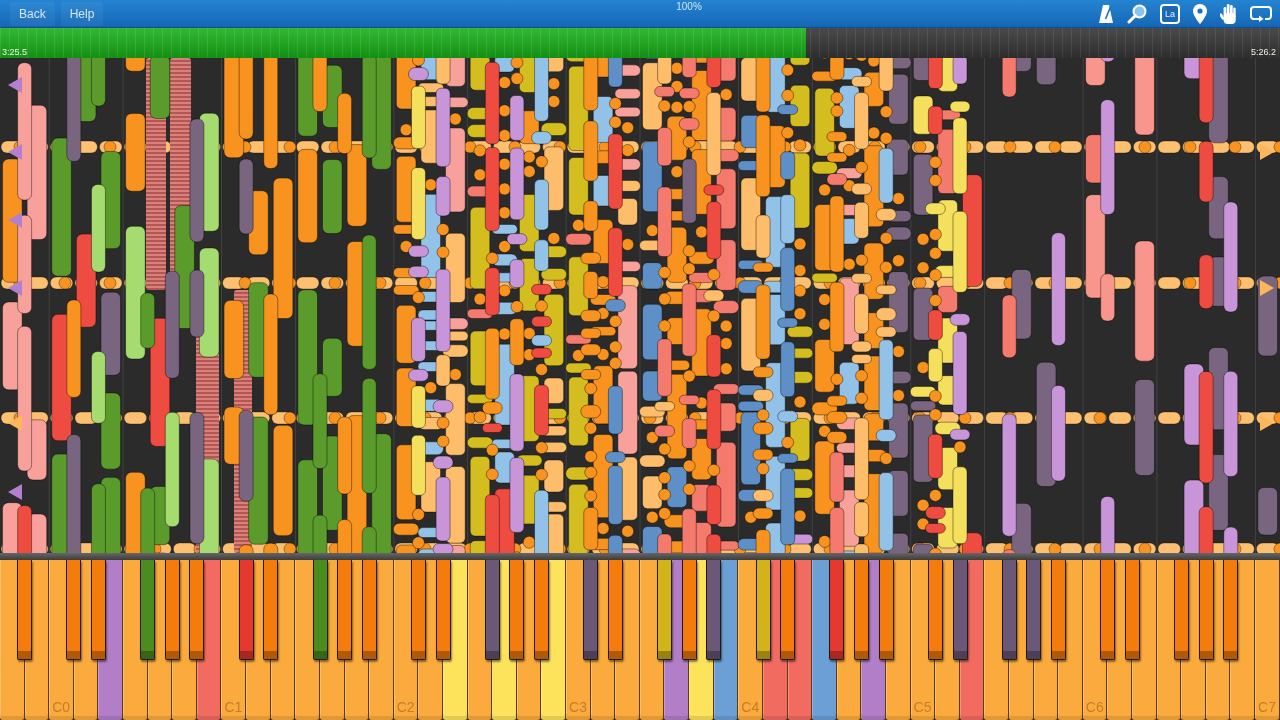  Describe the element at coordinates (15, 52) in the screenshot. I see `elapsed-time: 3:25.5` at that location.